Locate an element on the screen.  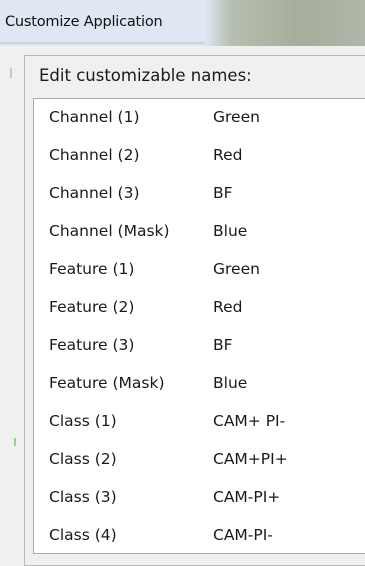
row-key: Channel (3) is located at coordinates (94, 193).